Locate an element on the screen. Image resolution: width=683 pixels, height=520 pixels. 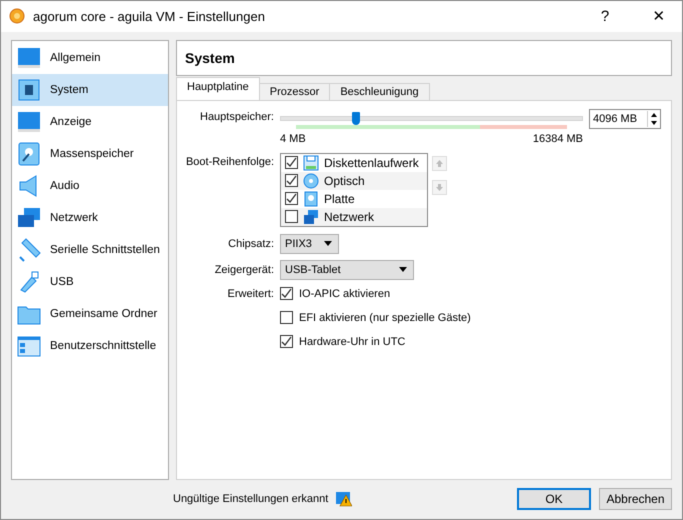
memory-spinbox: 4096 MB is located at coordinates (625, 118).